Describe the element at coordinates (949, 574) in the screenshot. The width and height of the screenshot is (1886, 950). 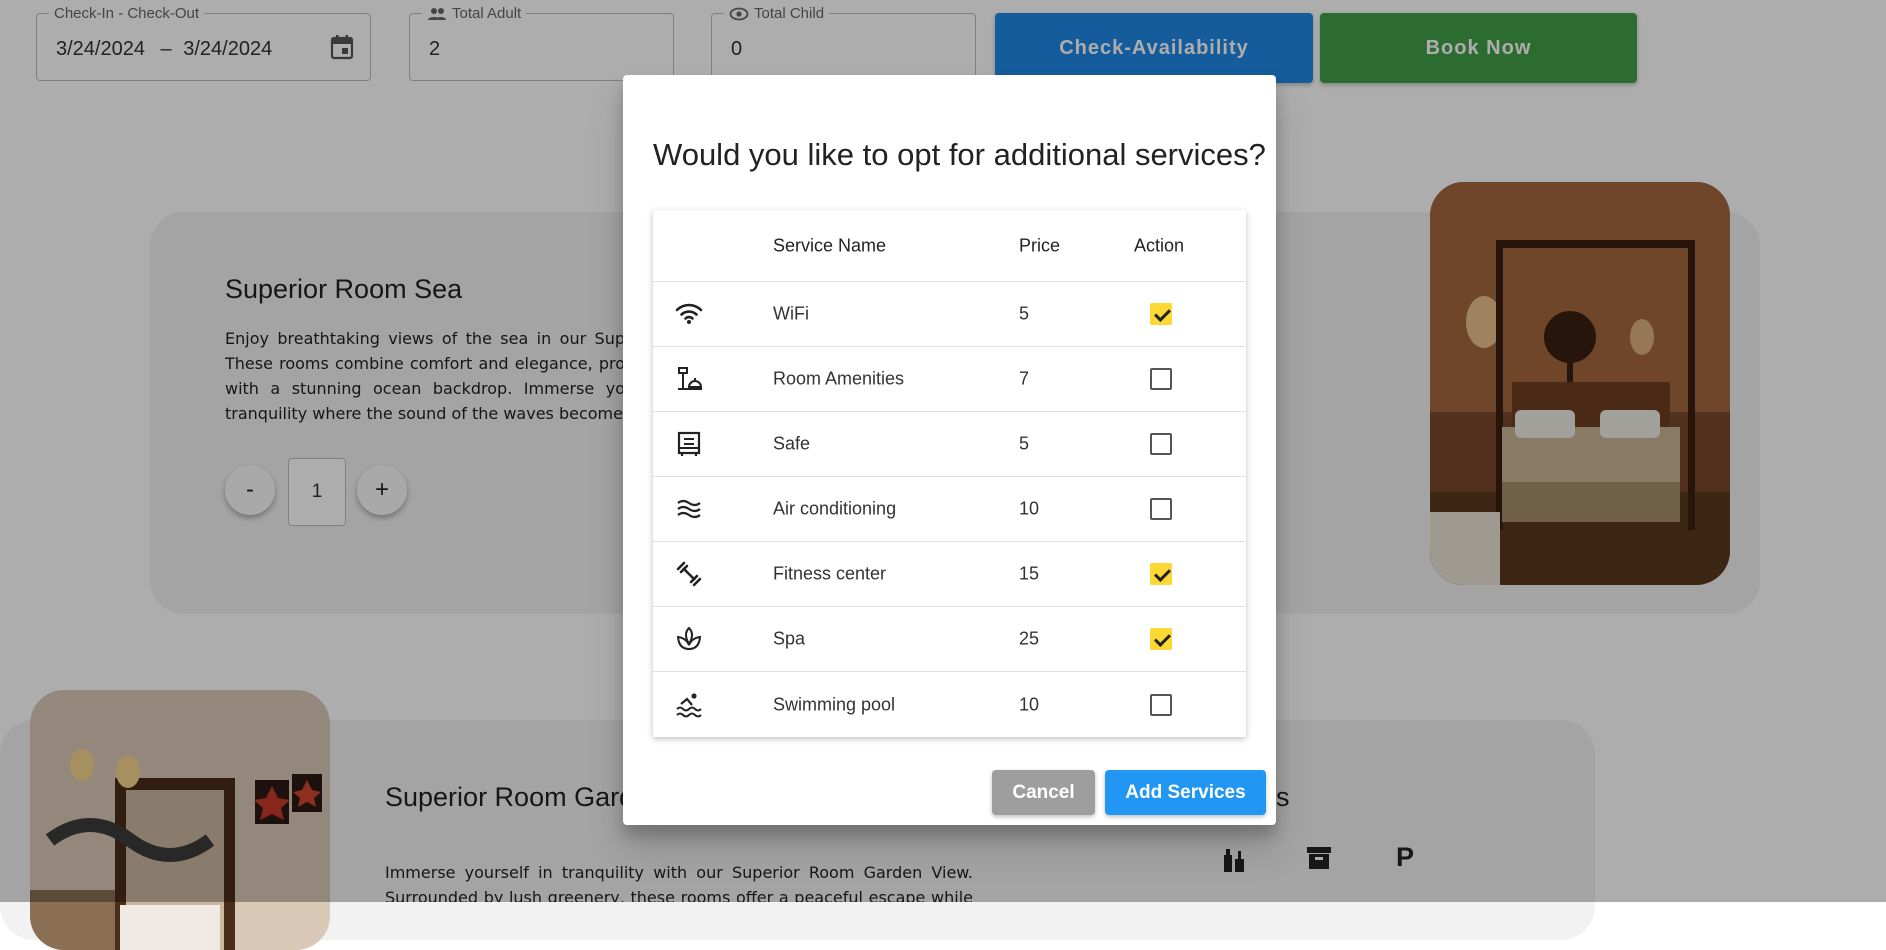
I see `table-row: Fitness center 15` at that location.